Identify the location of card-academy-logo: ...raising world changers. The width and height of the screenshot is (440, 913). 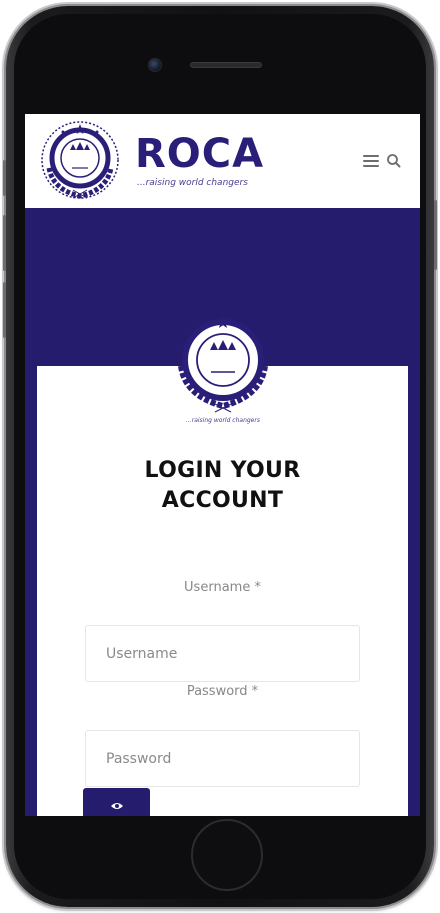
(223, 370).